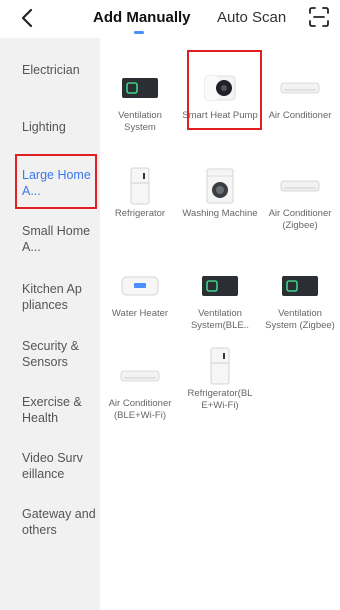 This screenshot has height=610, width=340. I want to click on scan-icon, so click(319, 17).